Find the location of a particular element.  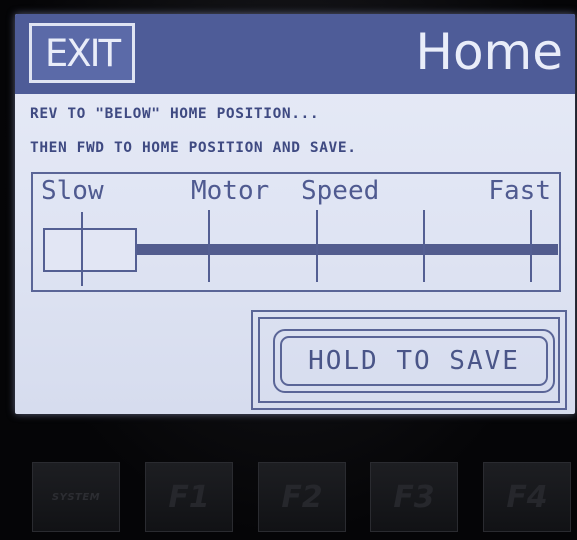

slow-label: Slow is located at coordinates (72, 191).